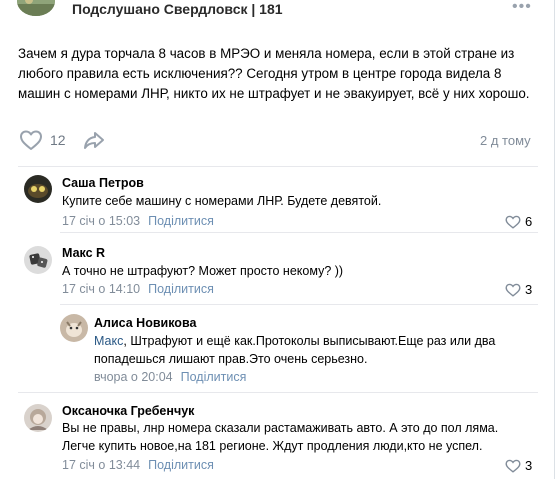  Describe the element at coordinates (101, 221) in the screenshot. I see `comment-date: 17 січ о 15:03` at that location.